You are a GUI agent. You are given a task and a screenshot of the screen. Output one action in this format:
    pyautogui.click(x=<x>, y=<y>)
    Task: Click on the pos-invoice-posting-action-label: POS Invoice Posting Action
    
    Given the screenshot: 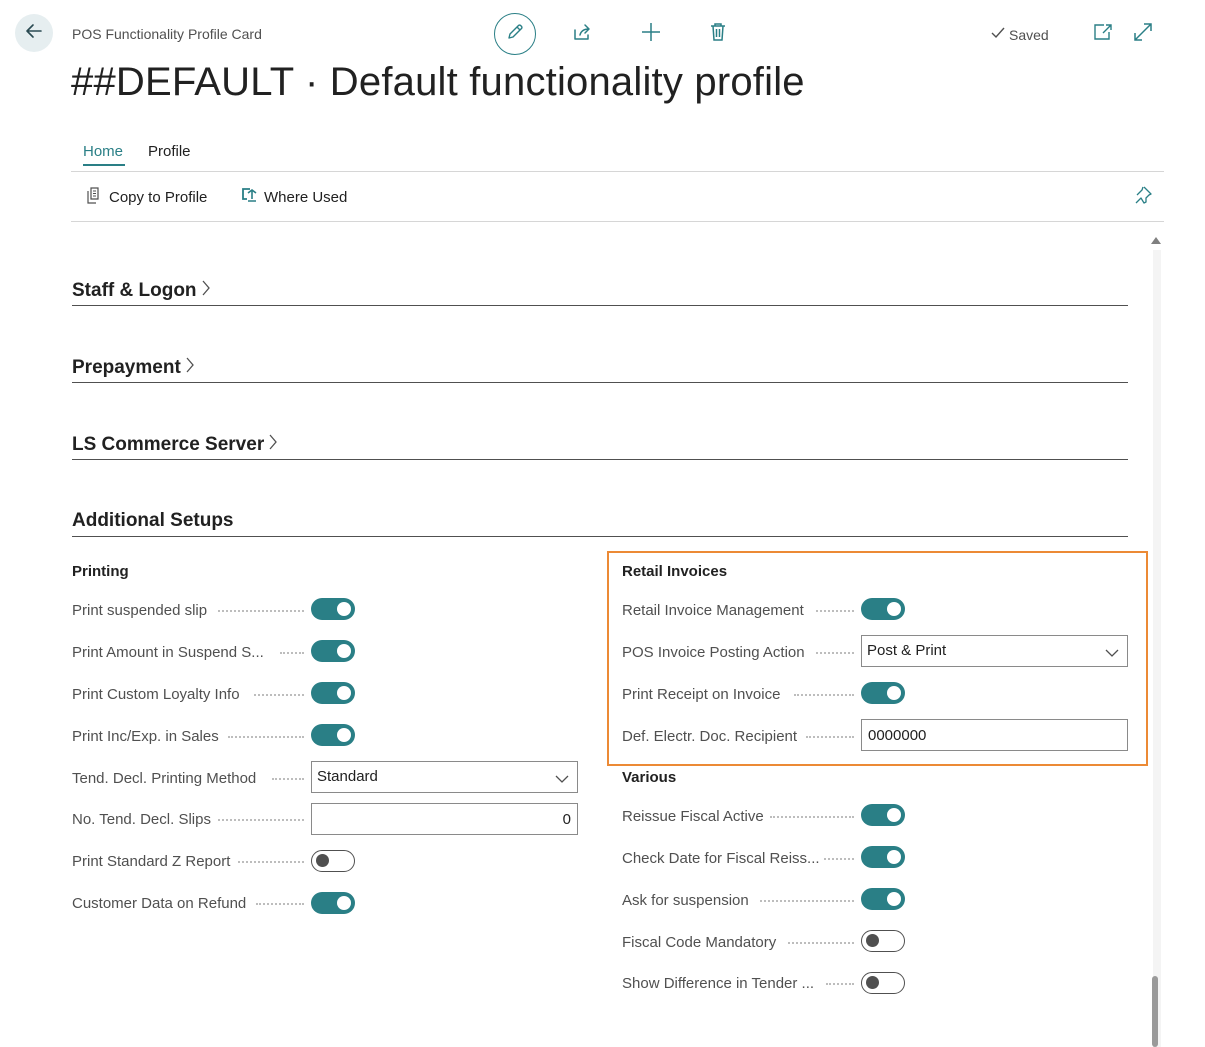 What is the action you would take?
    pyautogui.click(x=713, y=652)
    